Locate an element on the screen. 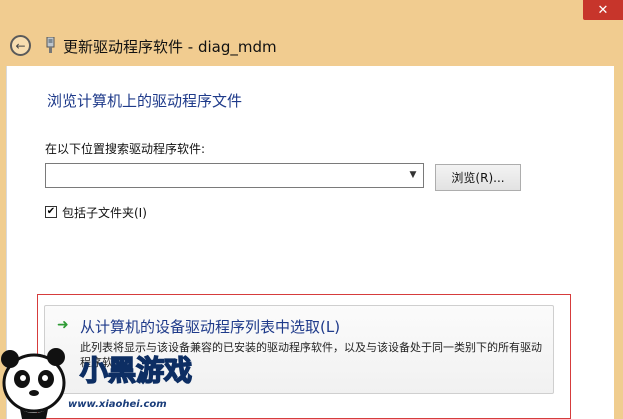 The width and height of the screenshot is (623, 419). back-button: ← is located at coordinates (20, 45).